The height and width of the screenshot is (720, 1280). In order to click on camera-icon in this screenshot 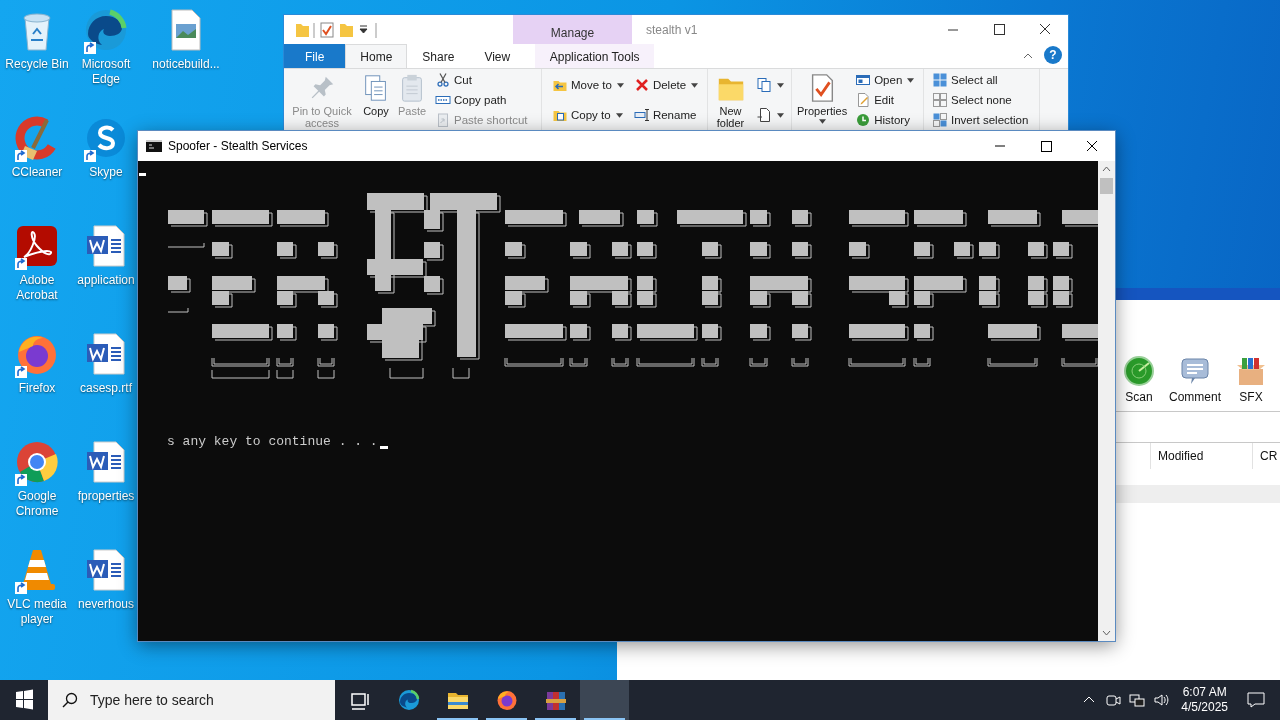, I will do `click(1113, 700)`.